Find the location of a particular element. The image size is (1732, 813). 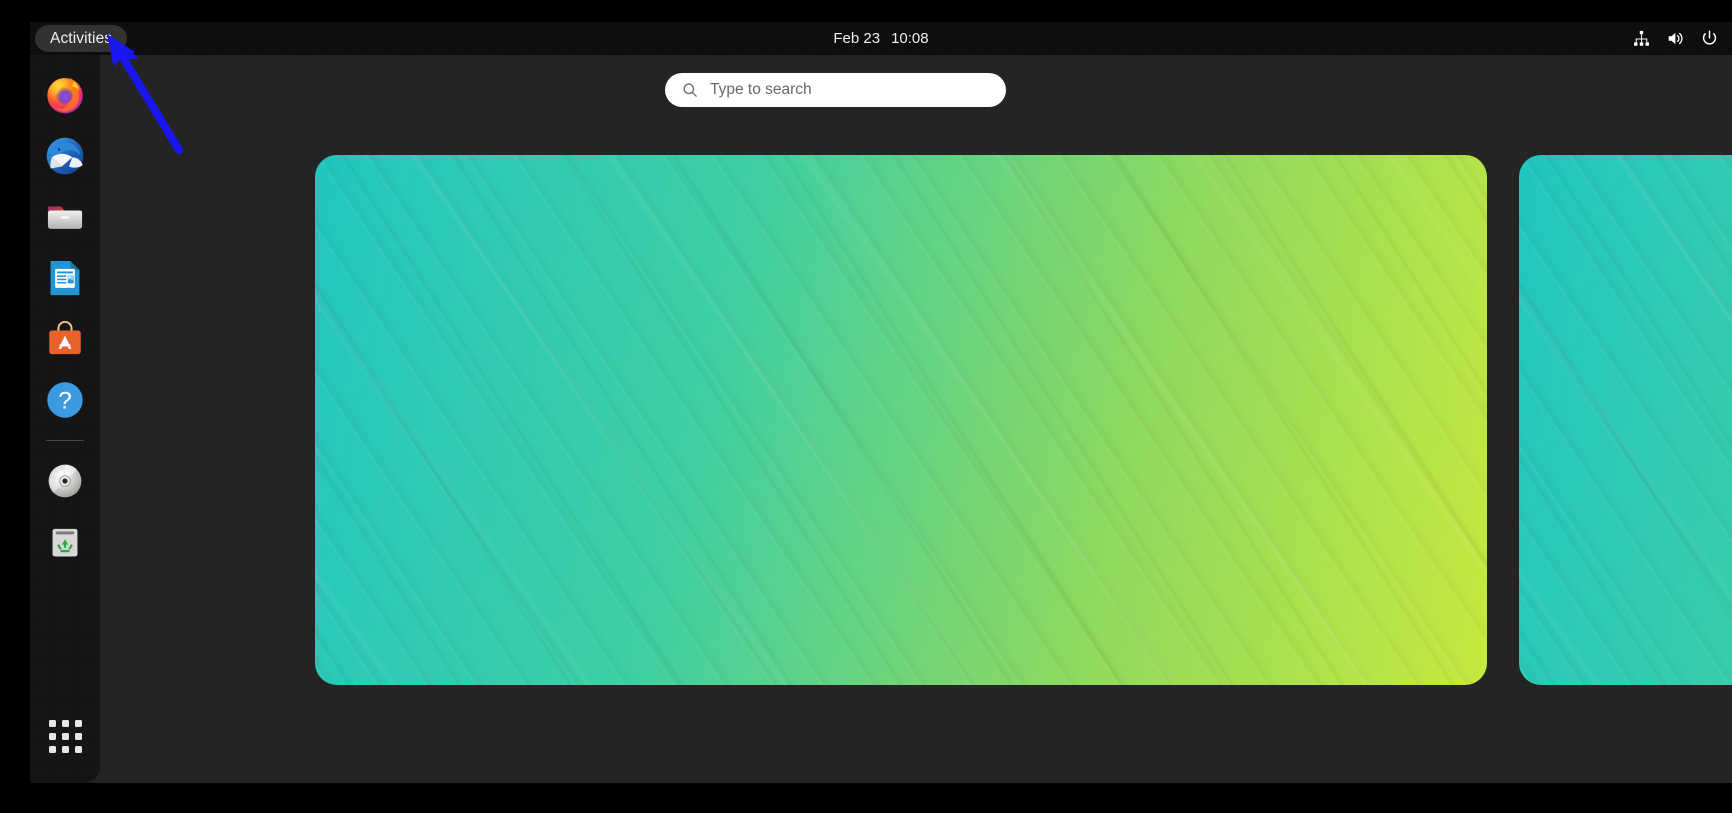

volume-icon is located at coordinates (1675, 38).